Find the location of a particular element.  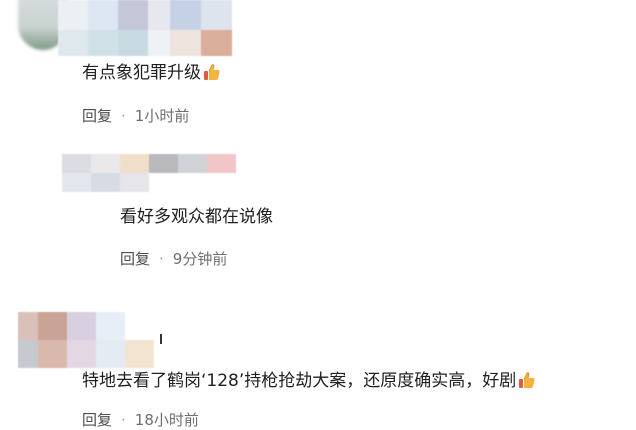

username-blurred is located at coordinates (162, 173).